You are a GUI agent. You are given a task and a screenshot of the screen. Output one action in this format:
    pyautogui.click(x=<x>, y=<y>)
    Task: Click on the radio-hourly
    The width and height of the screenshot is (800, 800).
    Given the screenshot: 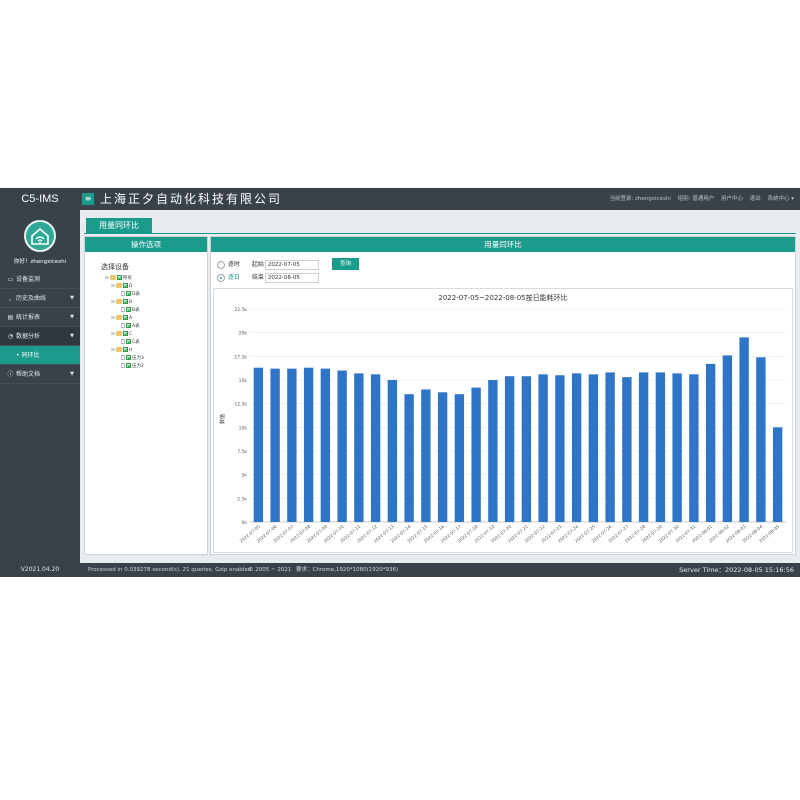 What is the action you would take?
    pyautogui.click(x=221, y=265)
    